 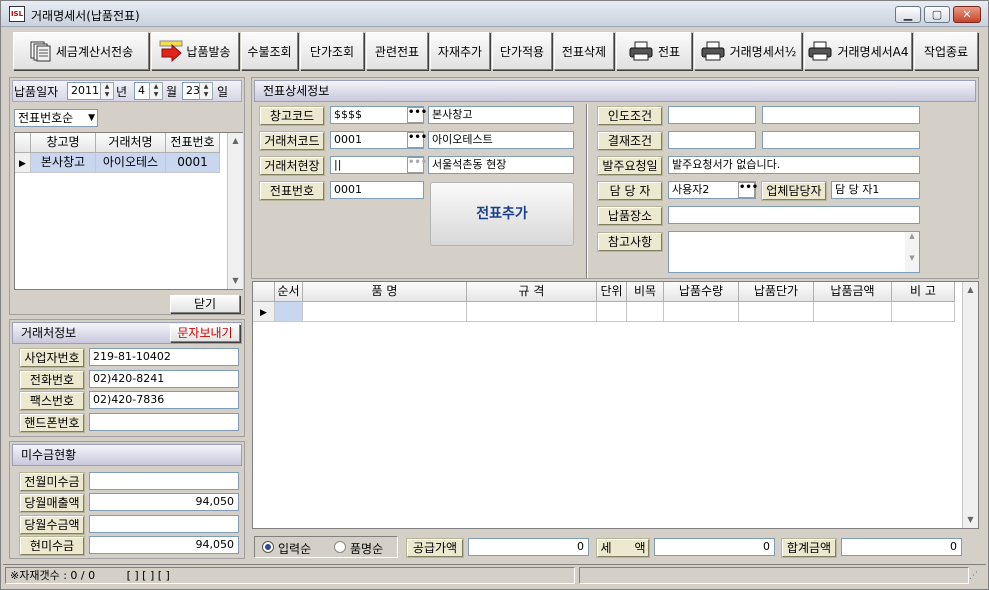 I want to click on month-spinner: ▲ ▼, so click(x=156, y=91).